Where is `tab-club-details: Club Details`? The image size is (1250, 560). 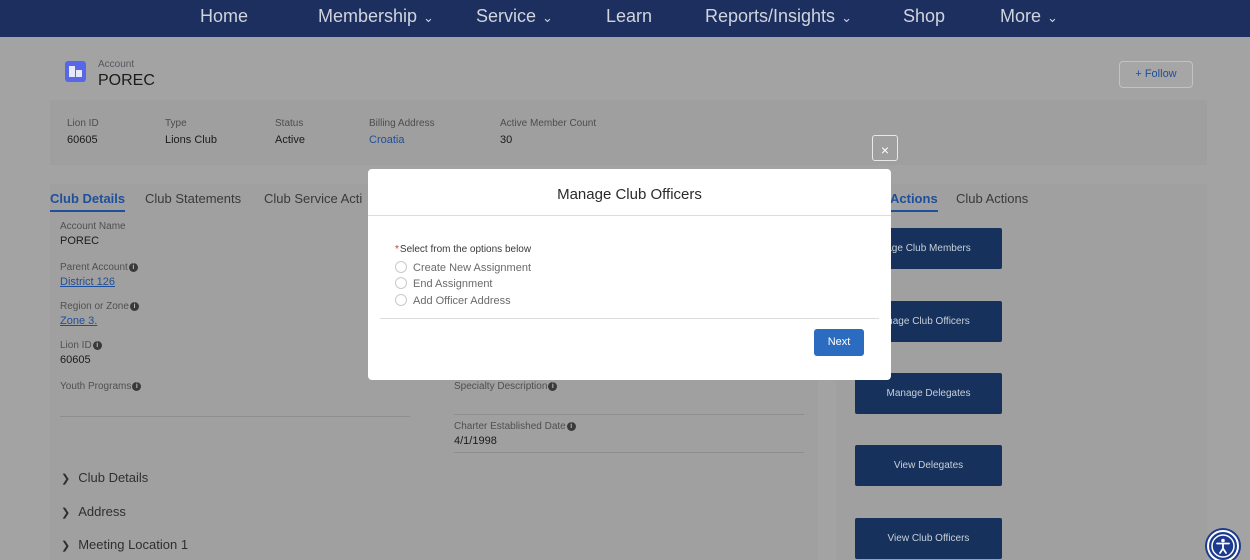 tab-club-details: Club Details is located at coordinates (88, 201).